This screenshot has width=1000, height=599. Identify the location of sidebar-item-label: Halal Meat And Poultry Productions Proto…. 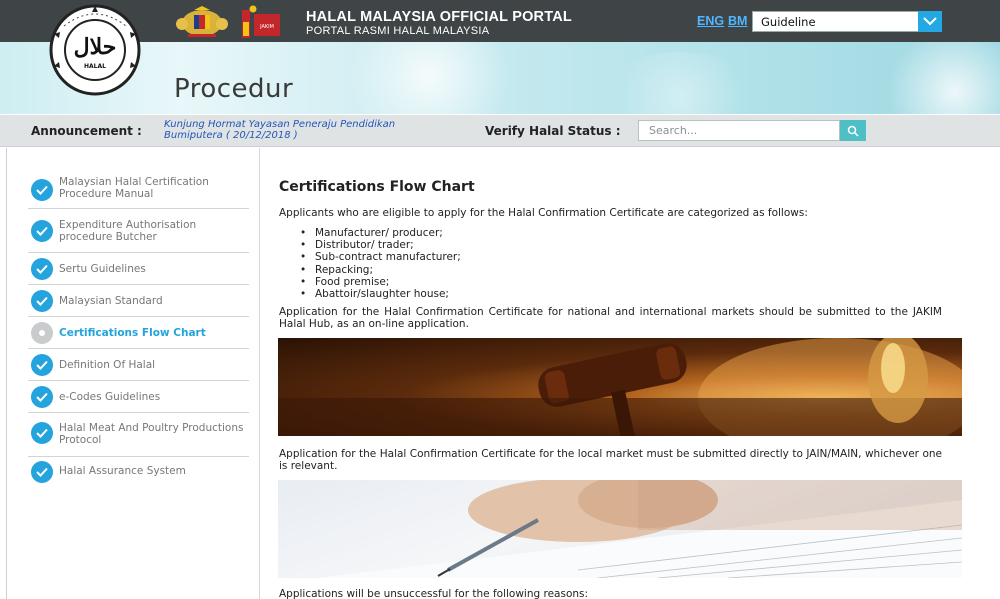
(151, 434).